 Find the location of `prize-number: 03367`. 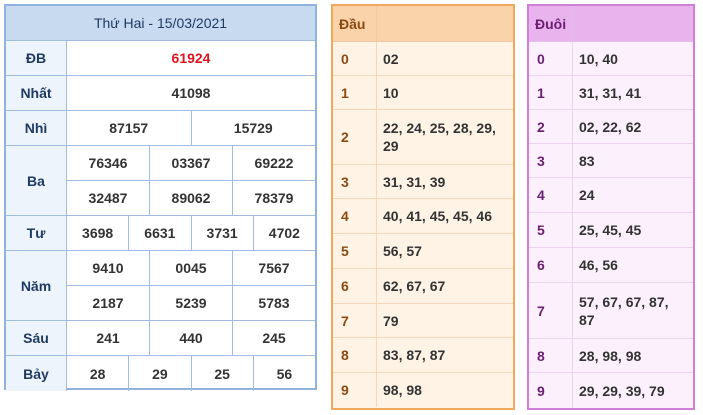

prize-number: 03367 is located at coordinates (190, 163).